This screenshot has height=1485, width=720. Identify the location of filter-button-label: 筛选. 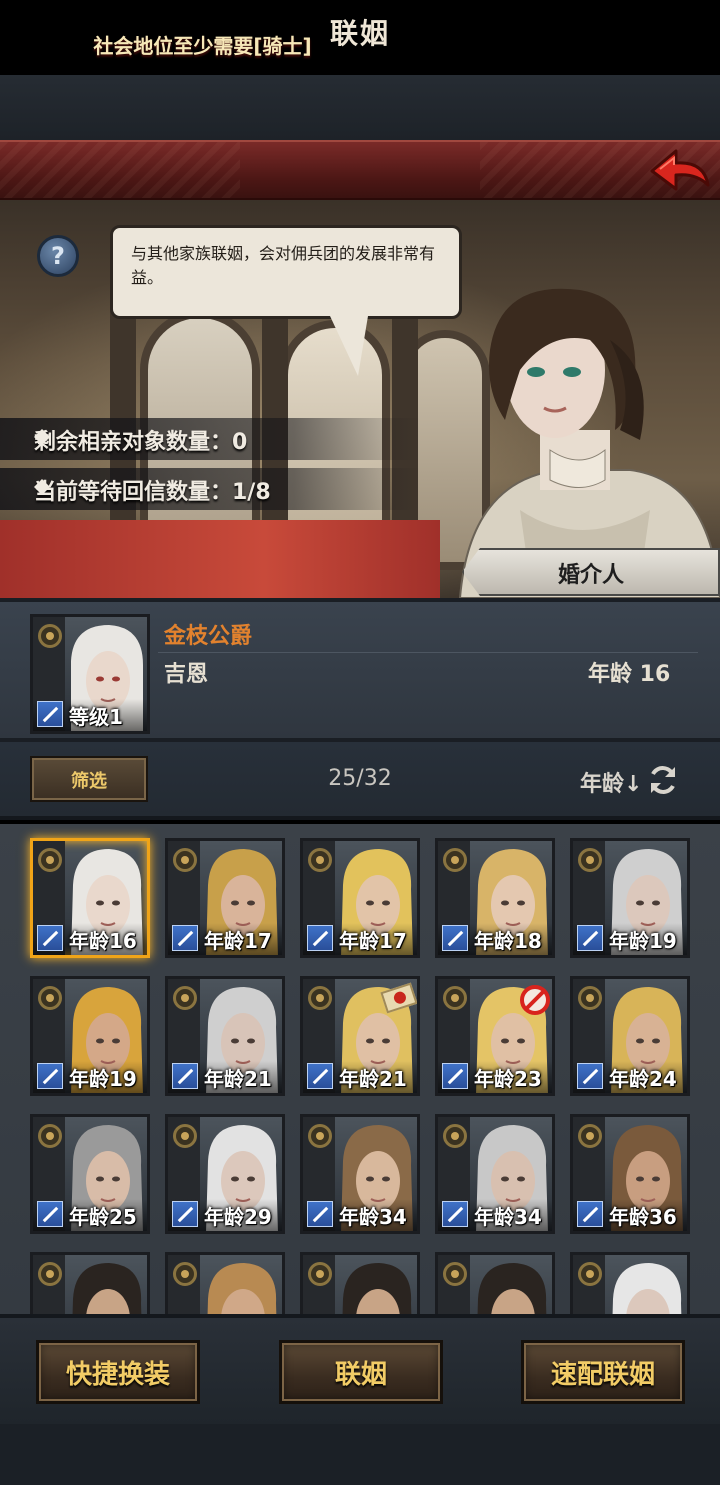
(89, 780).